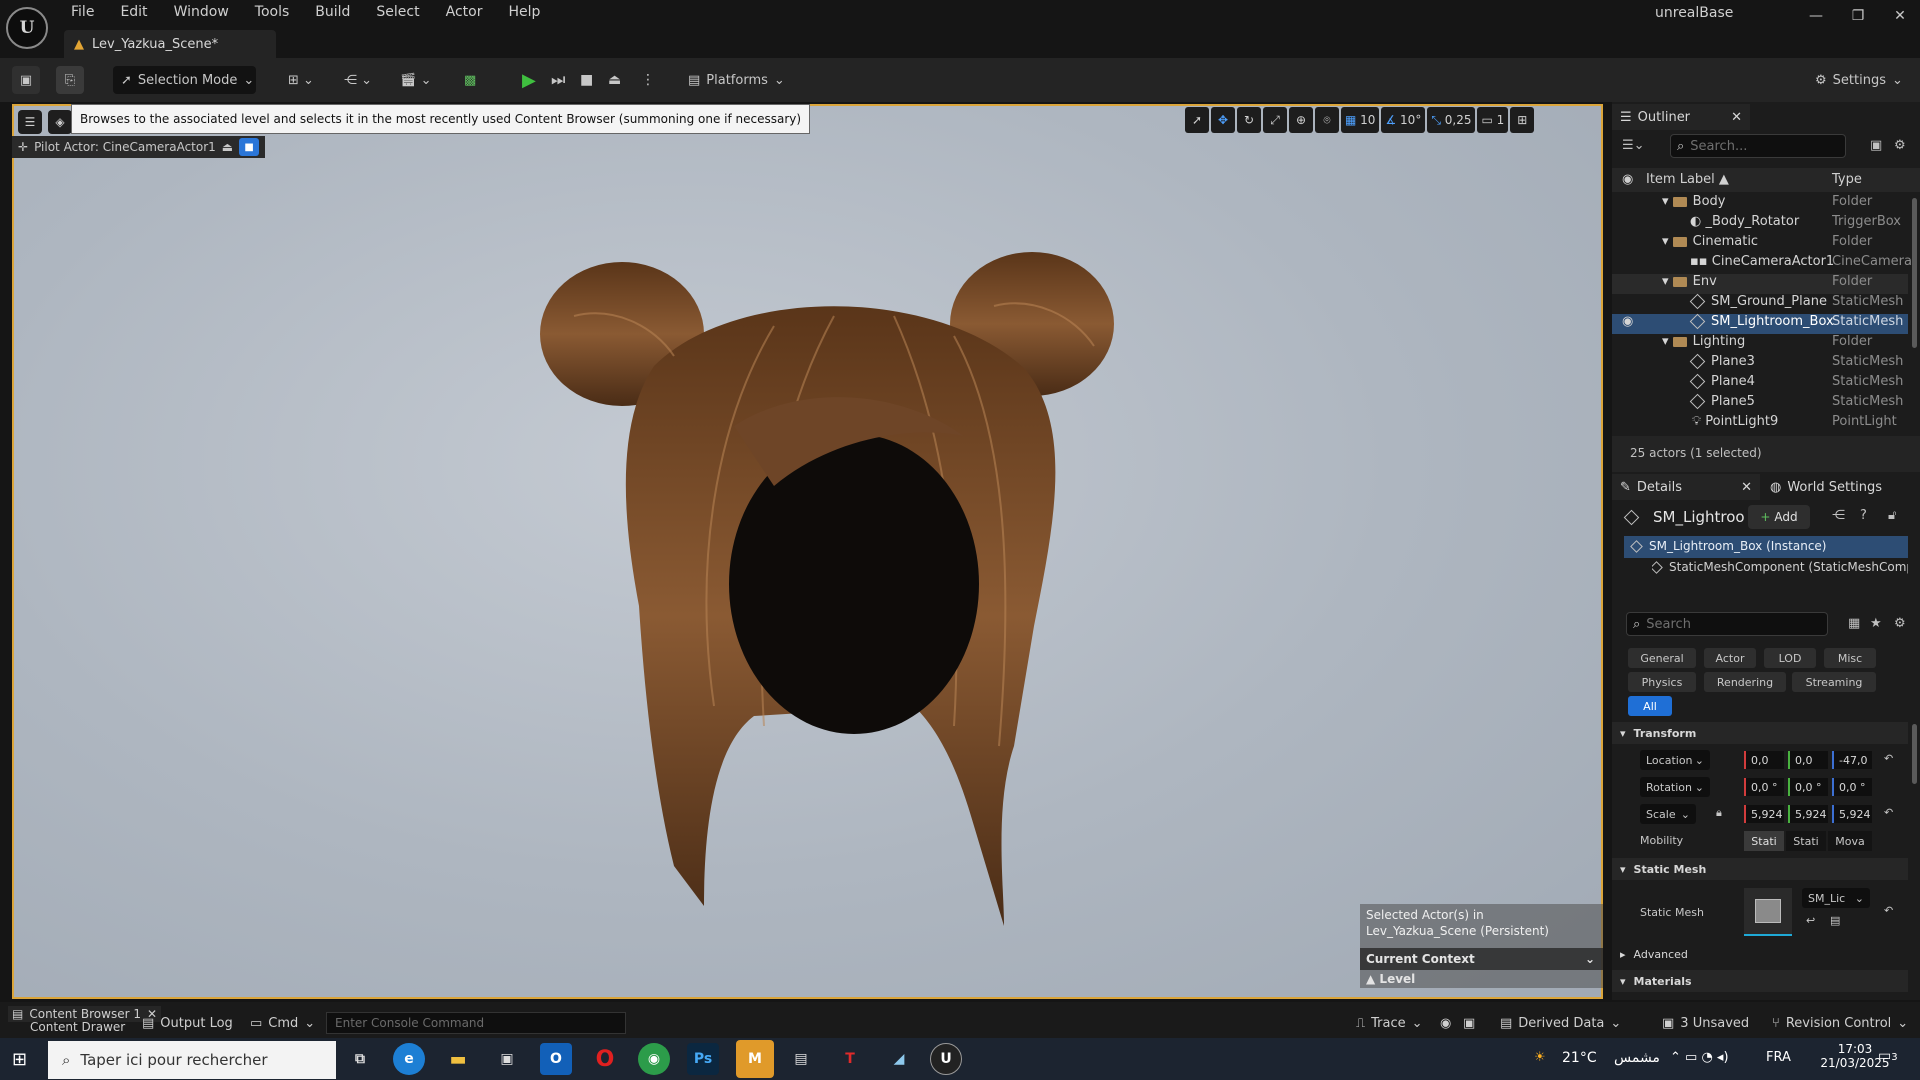 The width and height of the screenshot is (1920, 1080). I want to click on filter-icon: ☰⌄, so click(1633, 145).